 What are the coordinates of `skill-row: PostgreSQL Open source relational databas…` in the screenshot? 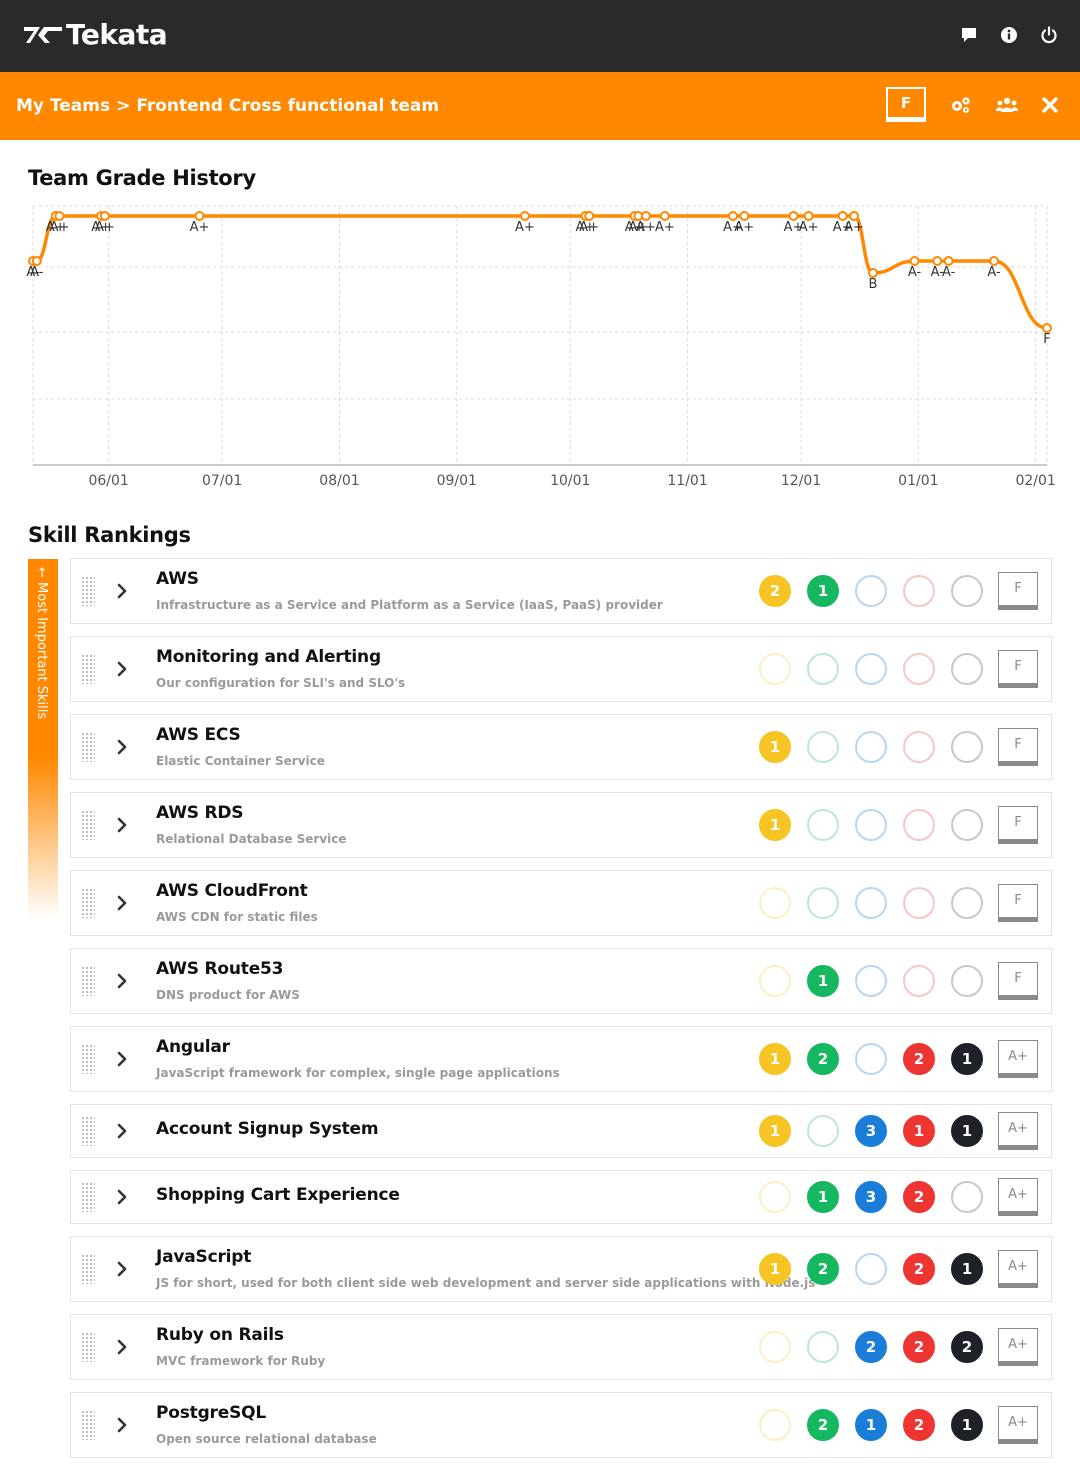 It's located at (561, 1425).